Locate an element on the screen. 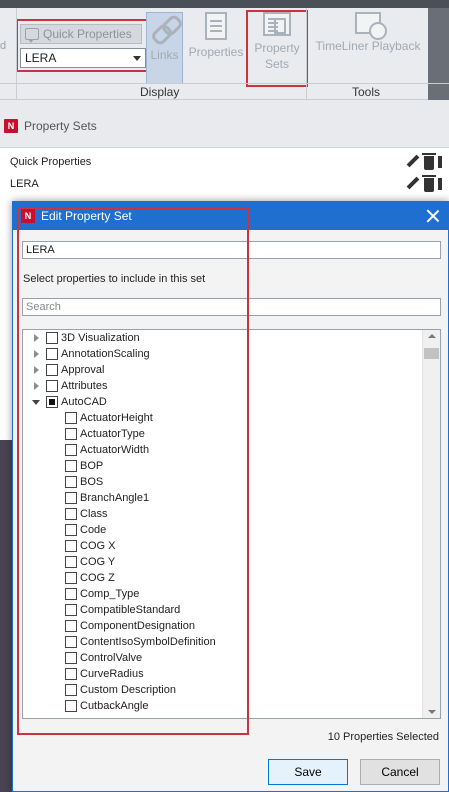 The width and height of the screenshot is (449, 792). tree-property-row: CutbackAngle is located at coordinates (223, 706).